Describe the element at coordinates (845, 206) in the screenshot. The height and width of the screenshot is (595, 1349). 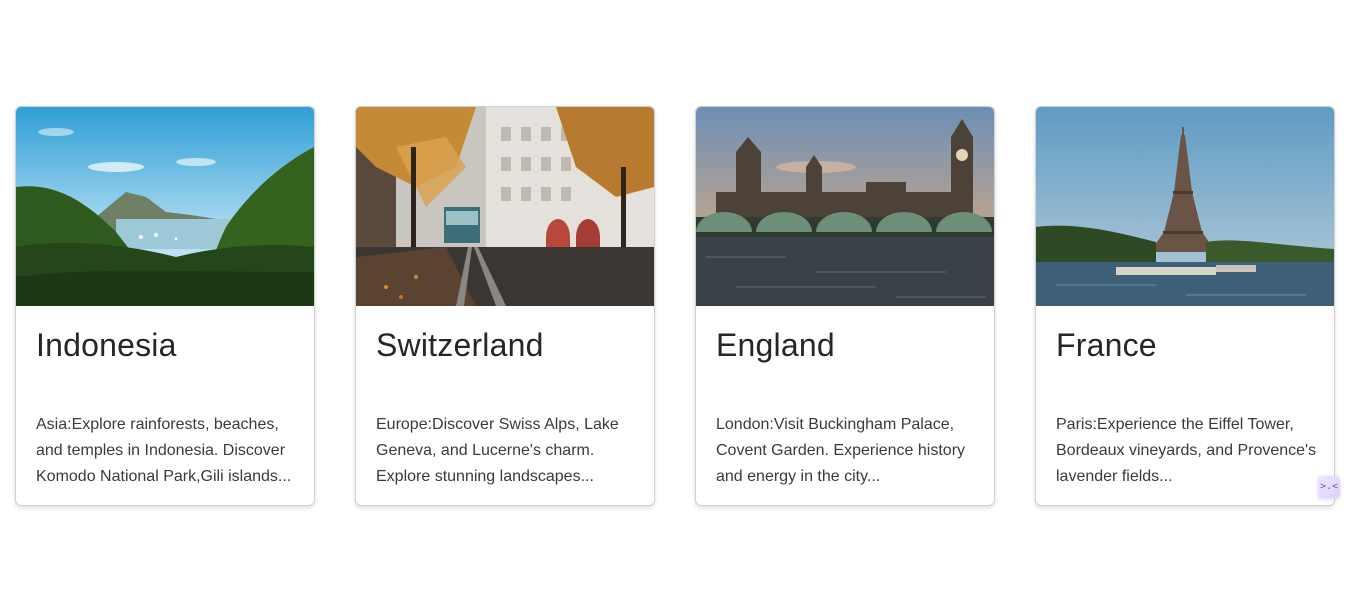
I see `parliament-big-ben-photo-icon` at that location.